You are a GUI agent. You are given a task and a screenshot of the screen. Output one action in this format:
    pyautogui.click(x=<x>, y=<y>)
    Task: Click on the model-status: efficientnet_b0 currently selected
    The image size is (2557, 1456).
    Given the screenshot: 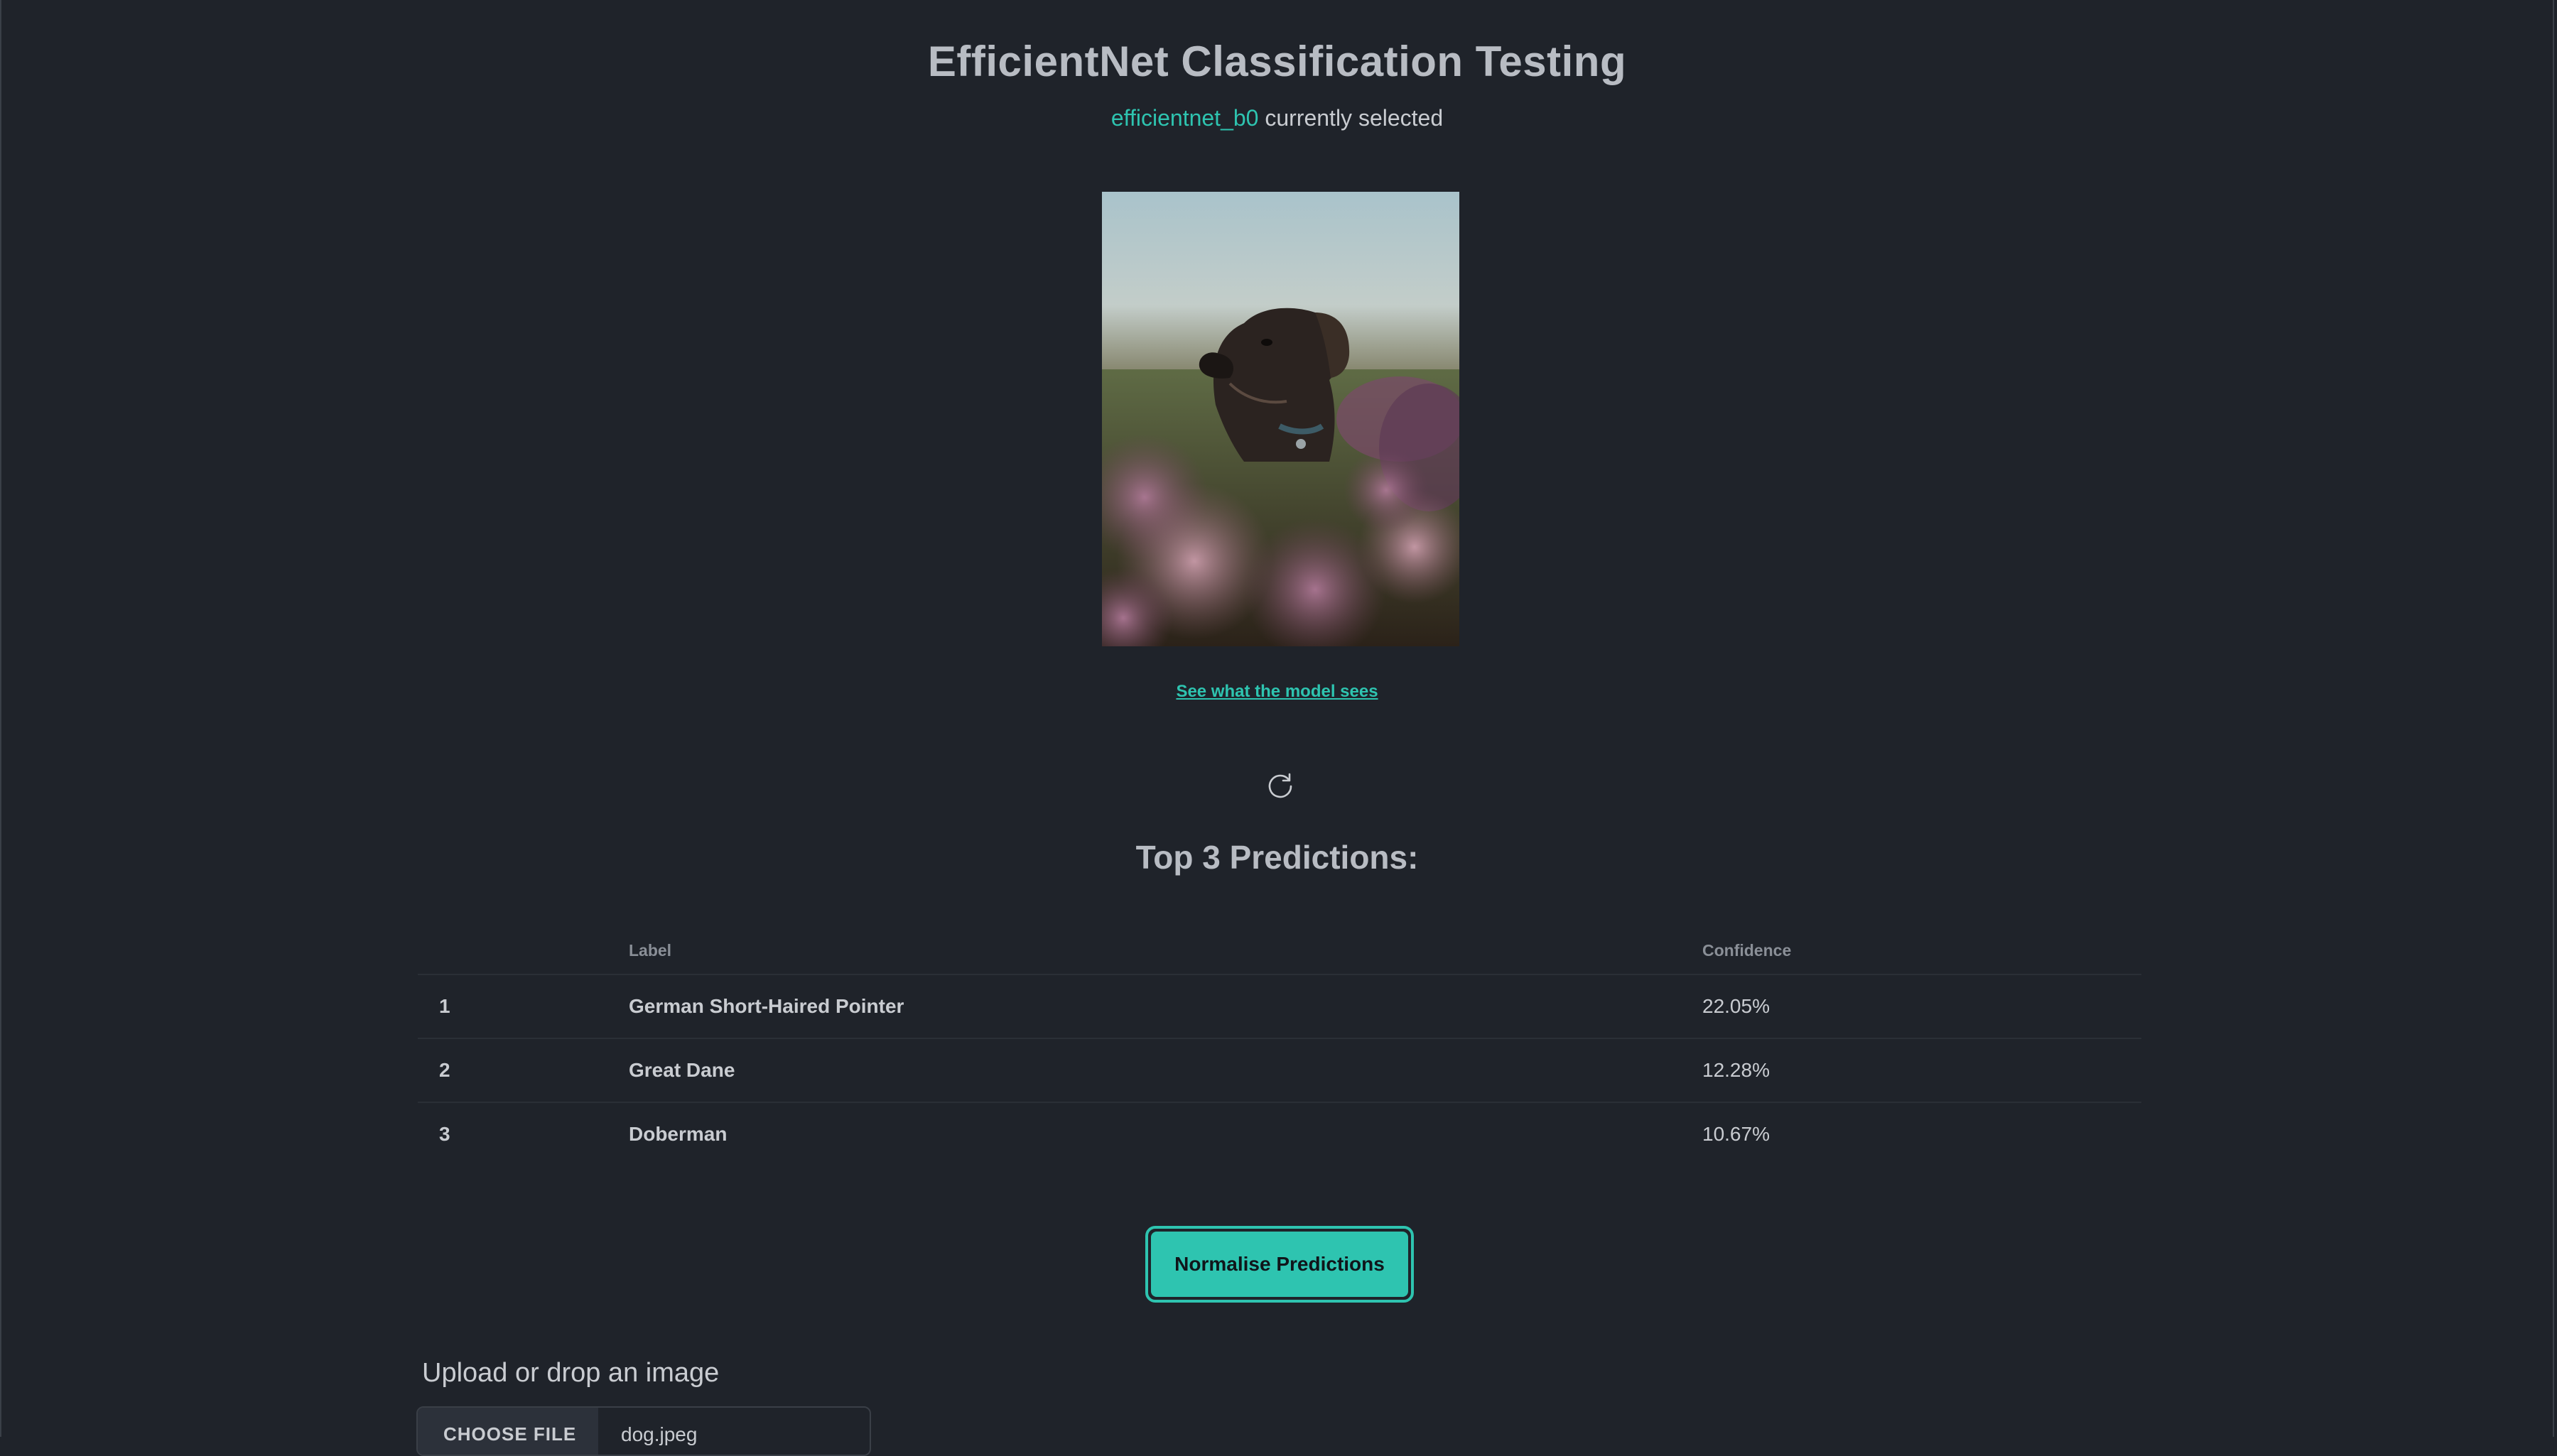 What is the action you would take?
    pyautogui.click(x=1277, y=118)
    